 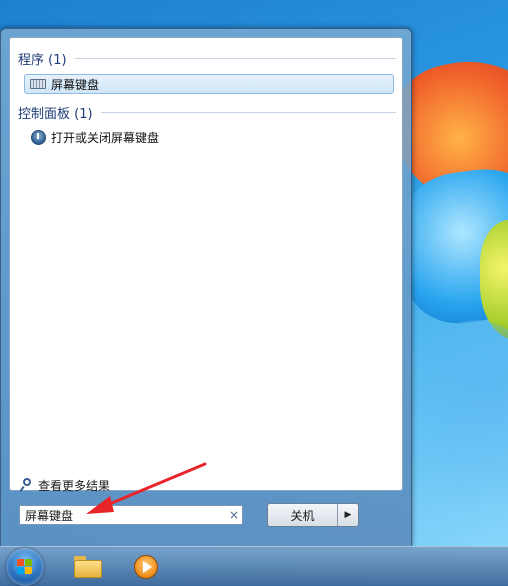 I want to click on taskbar-media-player-button, so click(x=146, y=567).